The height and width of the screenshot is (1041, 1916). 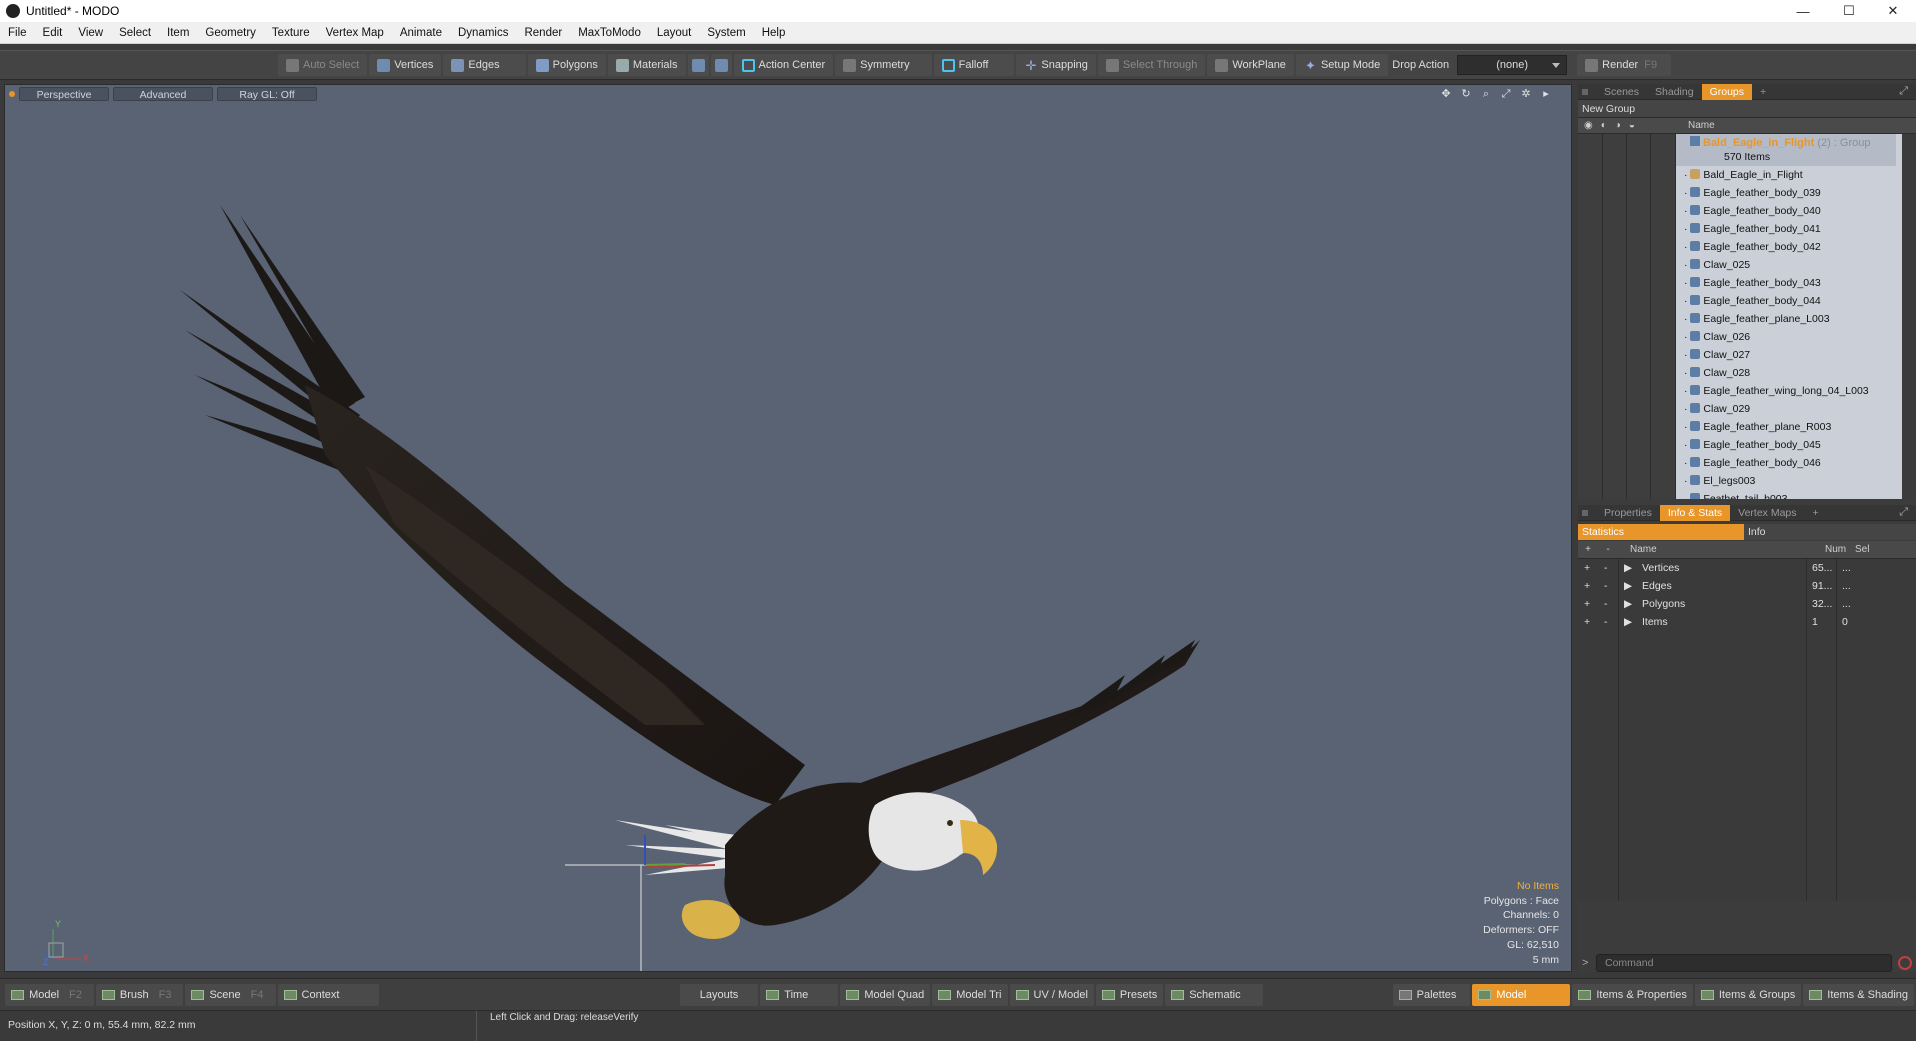 What do you see at coordinates (721, 65) in the screenshot?
I see `select-mode-button-b` at bounding box center [721, 65].